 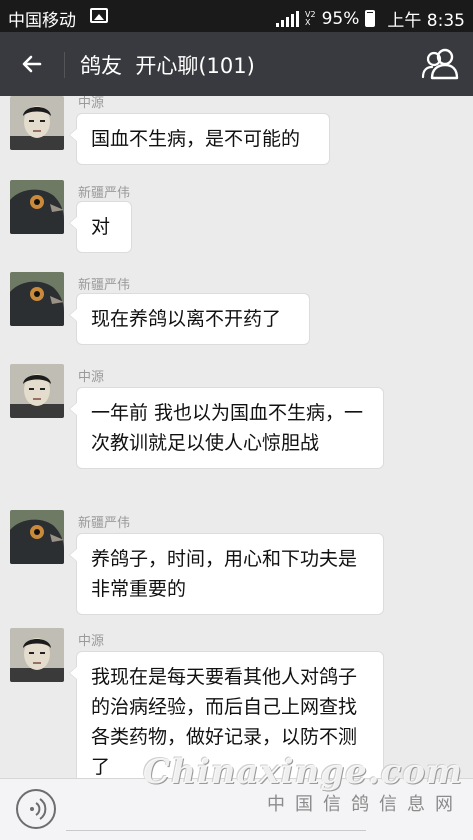 What do you see at coordinates (288, 18) in the screenshot?
I see `signal-strength-icon` at bounding box center [288, 18].